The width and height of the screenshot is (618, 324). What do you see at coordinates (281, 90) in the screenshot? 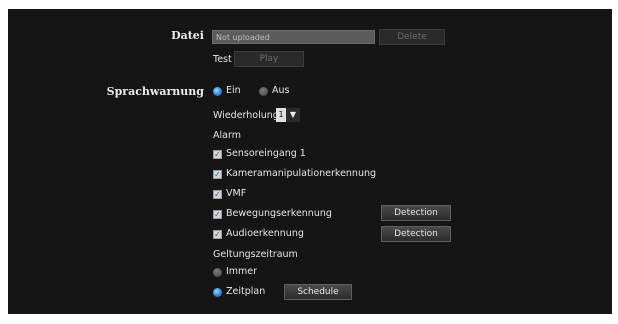
I see `aus-label: Aus` at bounding box center [281, 90].